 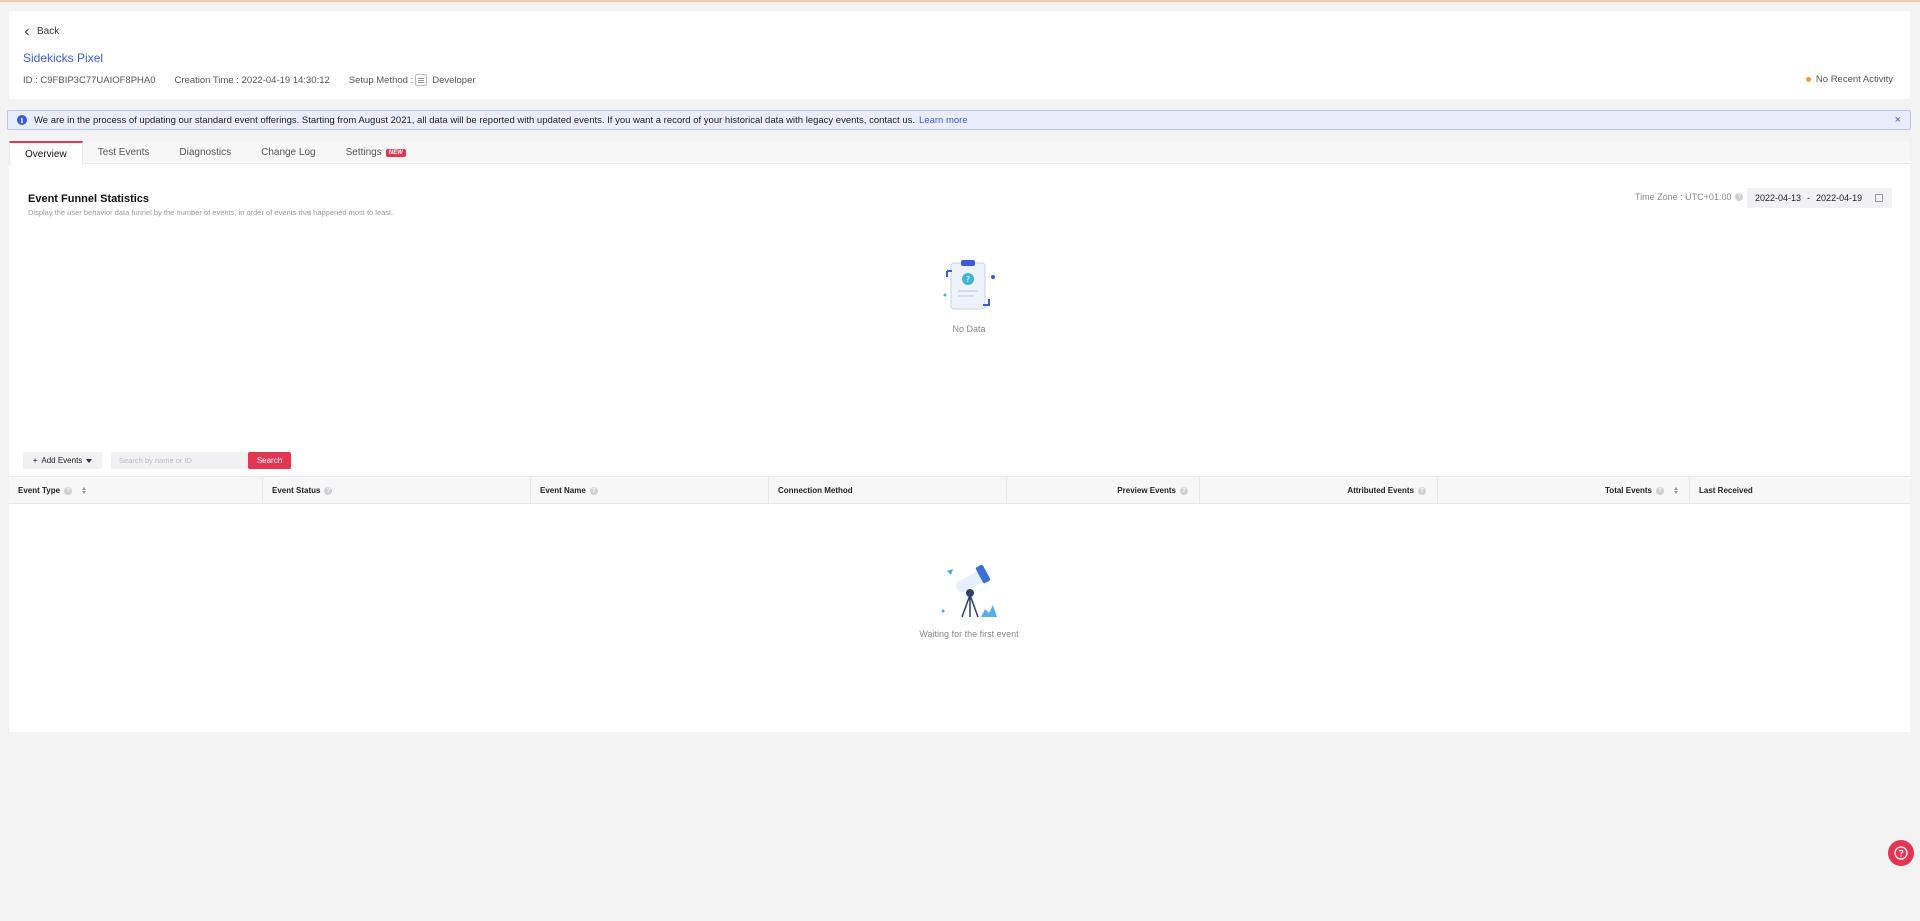 I want to click on clipboard-illustration-icon: ?, so click(x=969, y=285).